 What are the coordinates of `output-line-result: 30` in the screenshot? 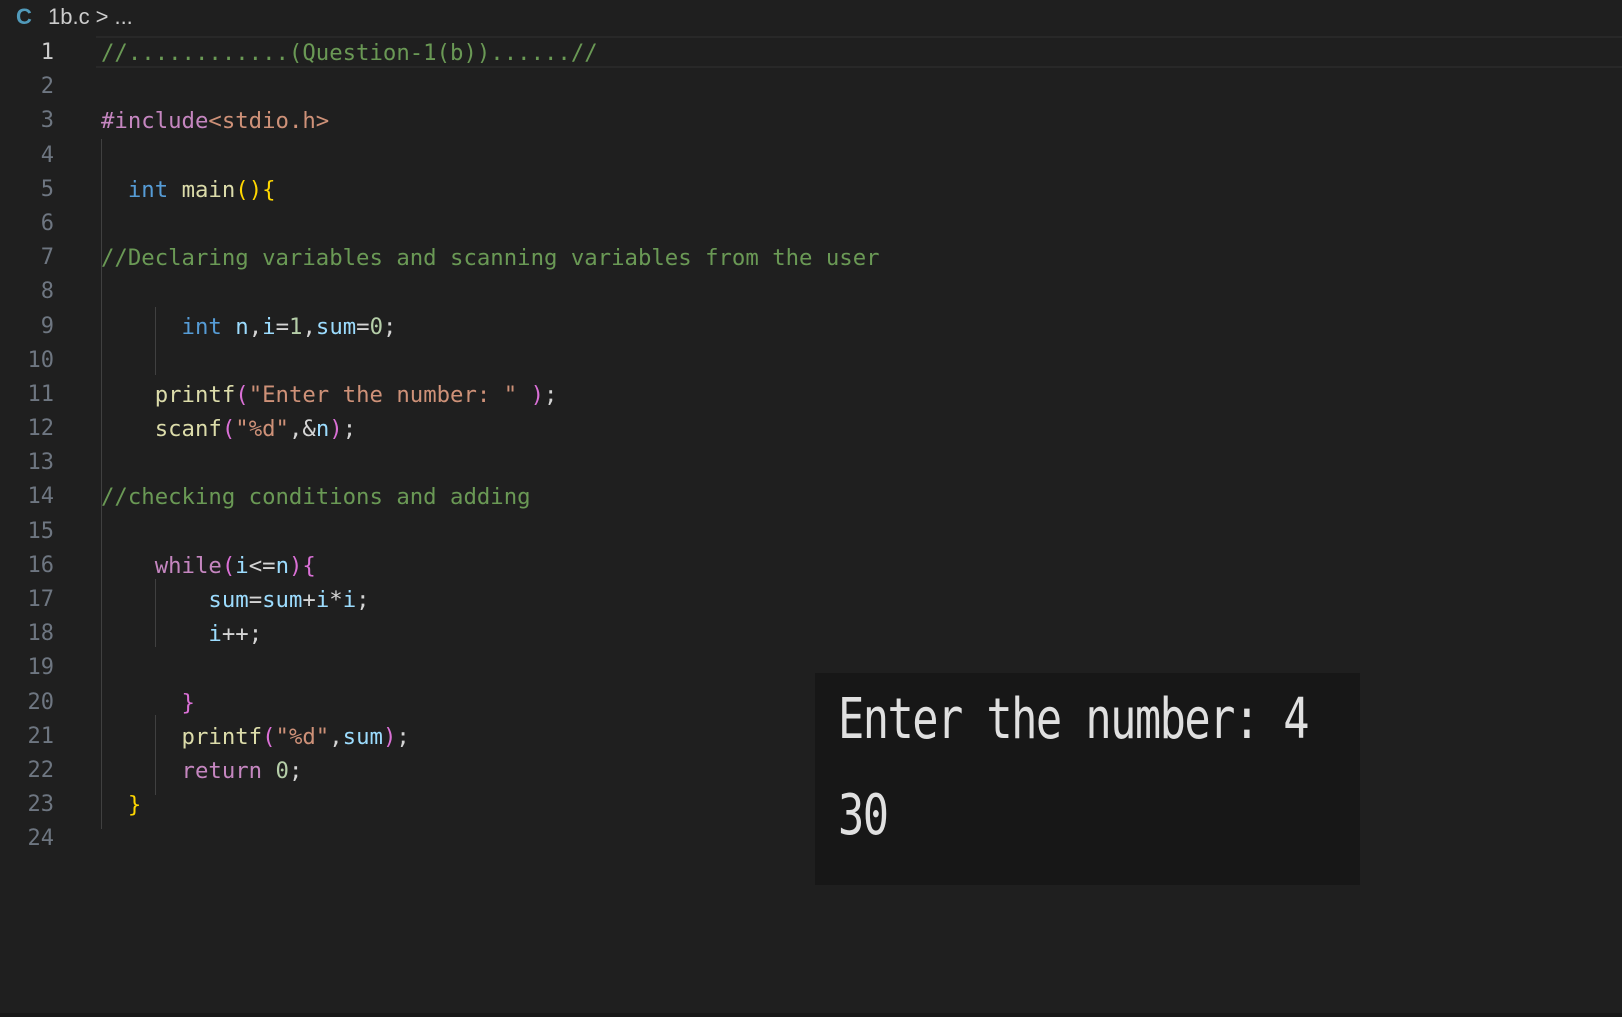 It's located at (863, 815).